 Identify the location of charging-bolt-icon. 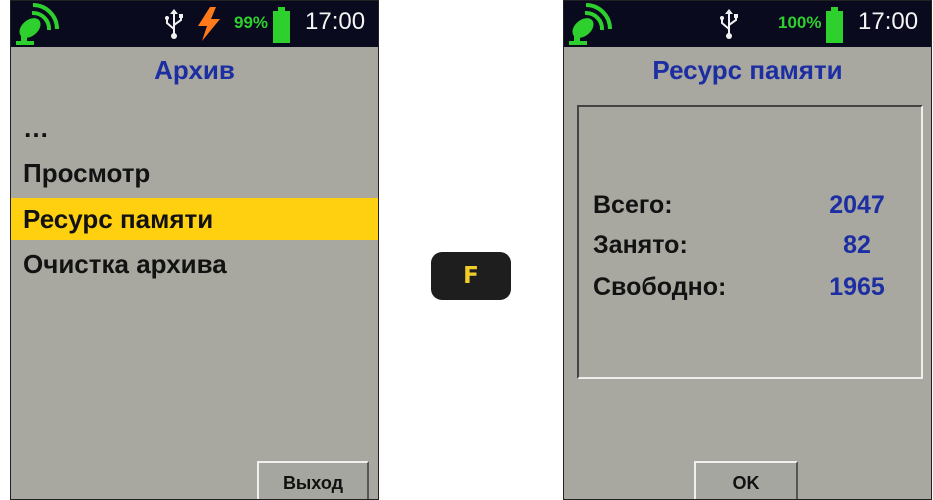
(209, 24).